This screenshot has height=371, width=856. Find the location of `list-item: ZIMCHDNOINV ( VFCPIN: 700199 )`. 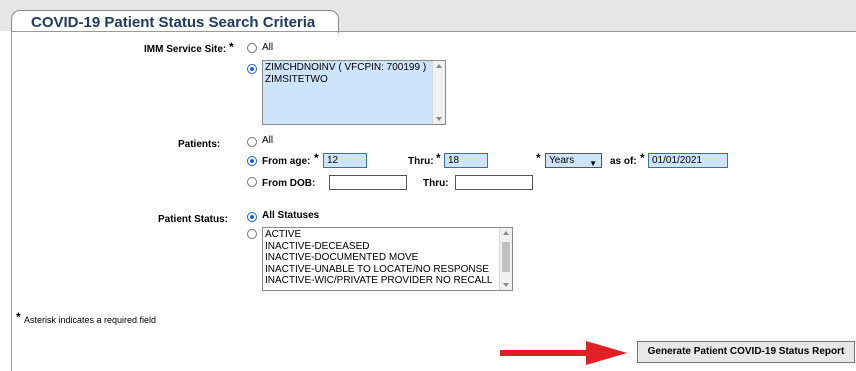

list-item: ZIMCHDNOINV ( VFCPIN: 700199 ) is located at coordinates (354, 68).